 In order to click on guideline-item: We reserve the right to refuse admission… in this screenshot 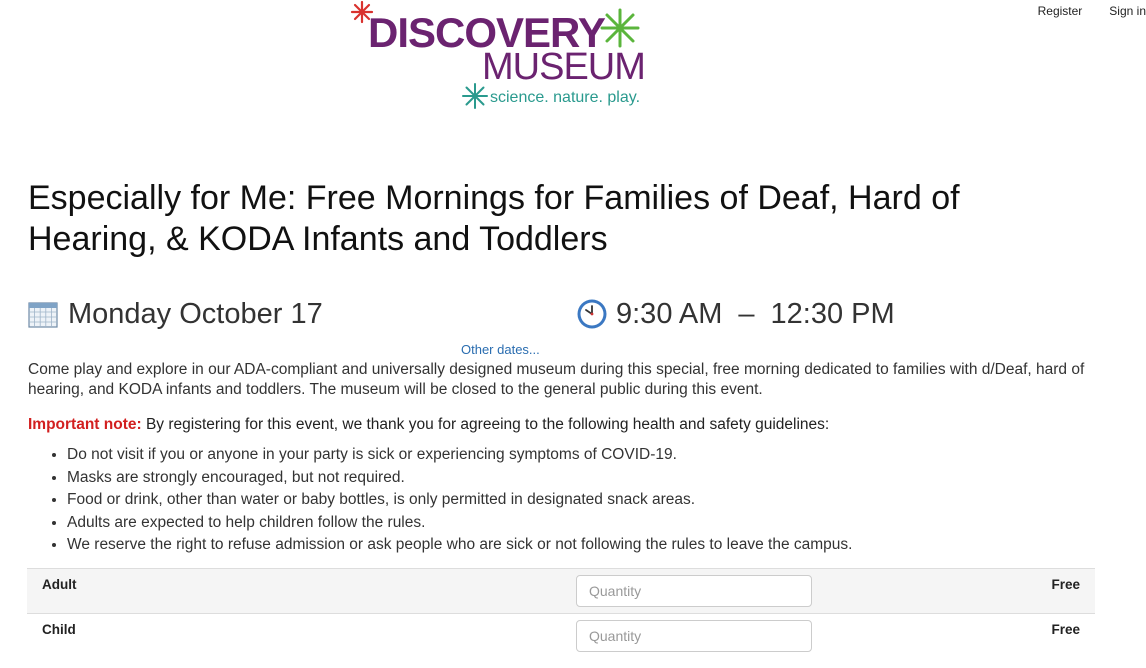, I will do `click(459, 545)`.